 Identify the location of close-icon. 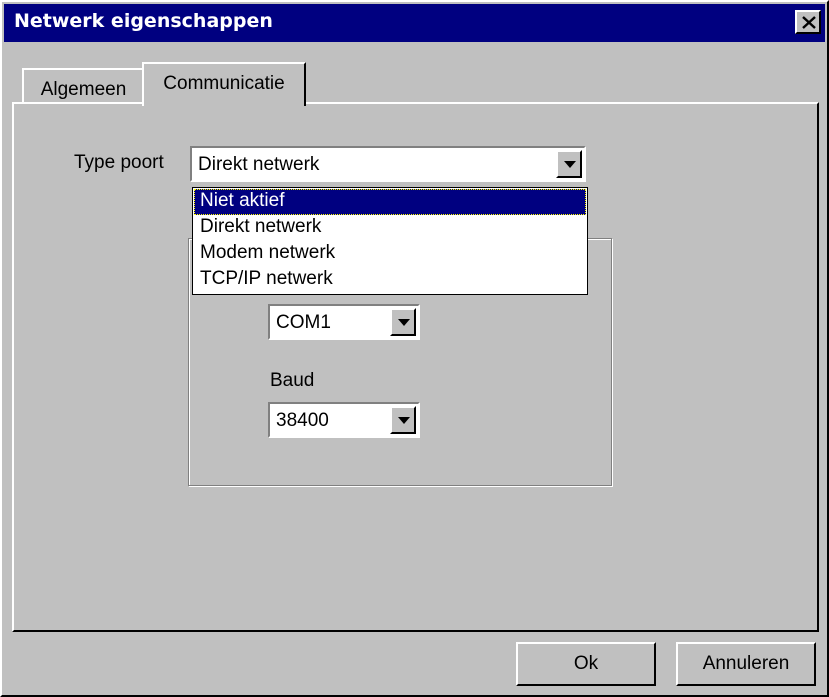
(809, 22).